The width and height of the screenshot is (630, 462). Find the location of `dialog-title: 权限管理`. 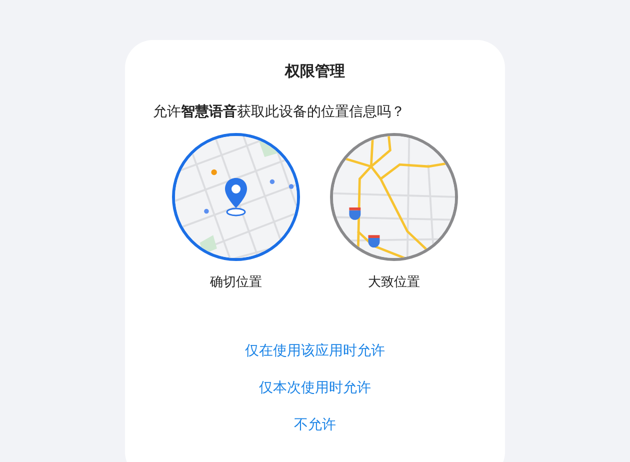

dialog-title: 权限管理 is located at coordinates (315, 71).